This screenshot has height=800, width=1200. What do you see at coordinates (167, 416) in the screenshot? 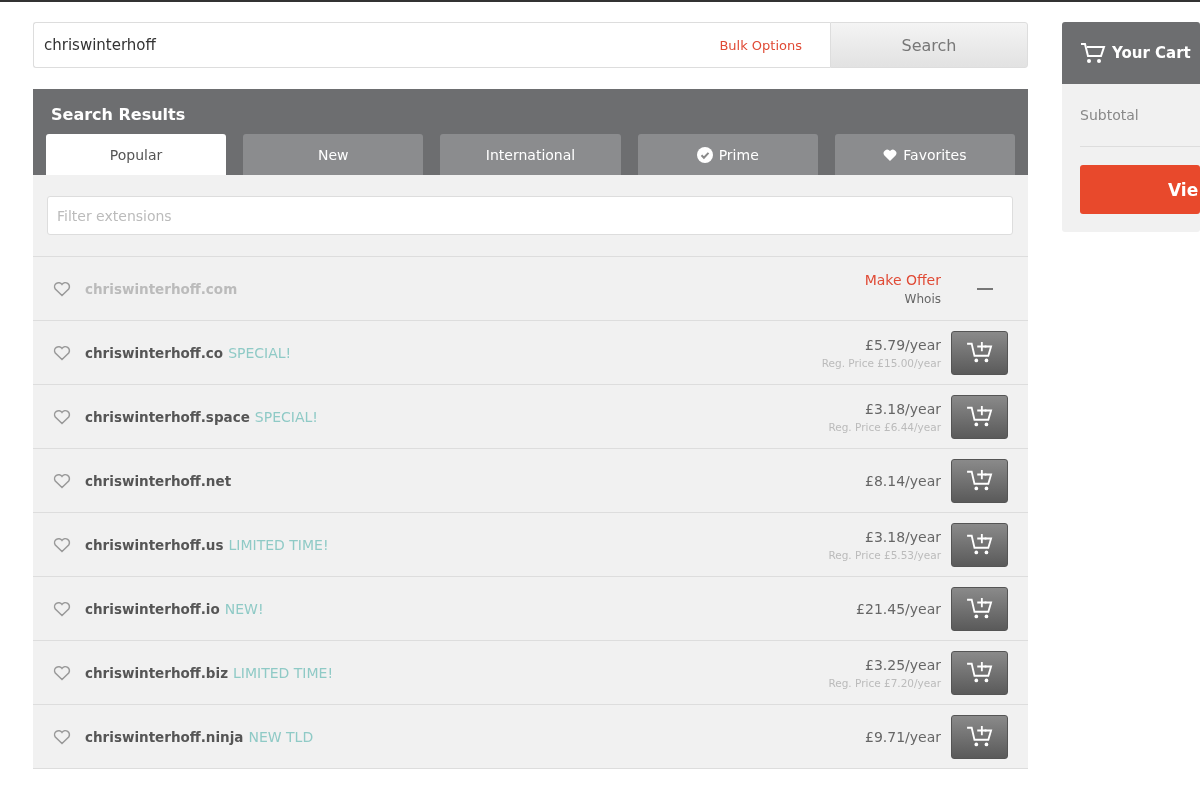
I see `domain-name: chriswinterhoff.space` at bounding box center [167, 416].